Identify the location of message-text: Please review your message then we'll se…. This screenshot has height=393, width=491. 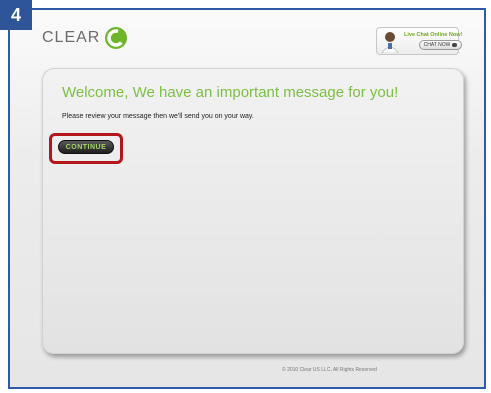
(158, 116).